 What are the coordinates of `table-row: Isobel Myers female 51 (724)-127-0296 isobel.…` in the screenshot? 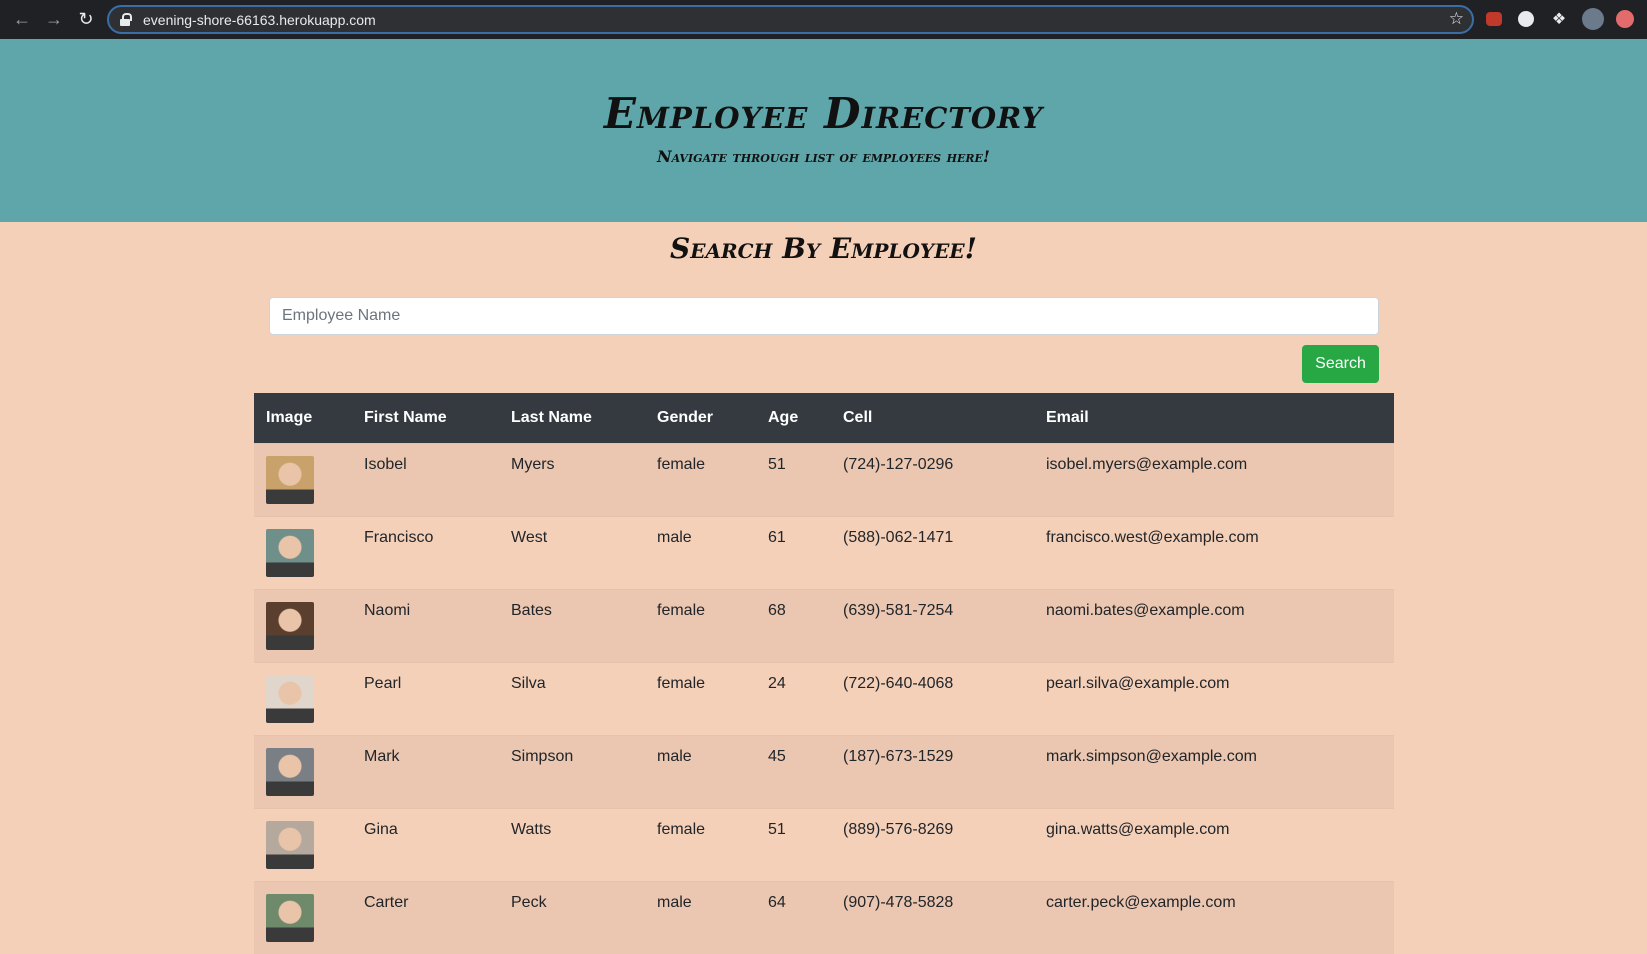 It's located at (824, 479).